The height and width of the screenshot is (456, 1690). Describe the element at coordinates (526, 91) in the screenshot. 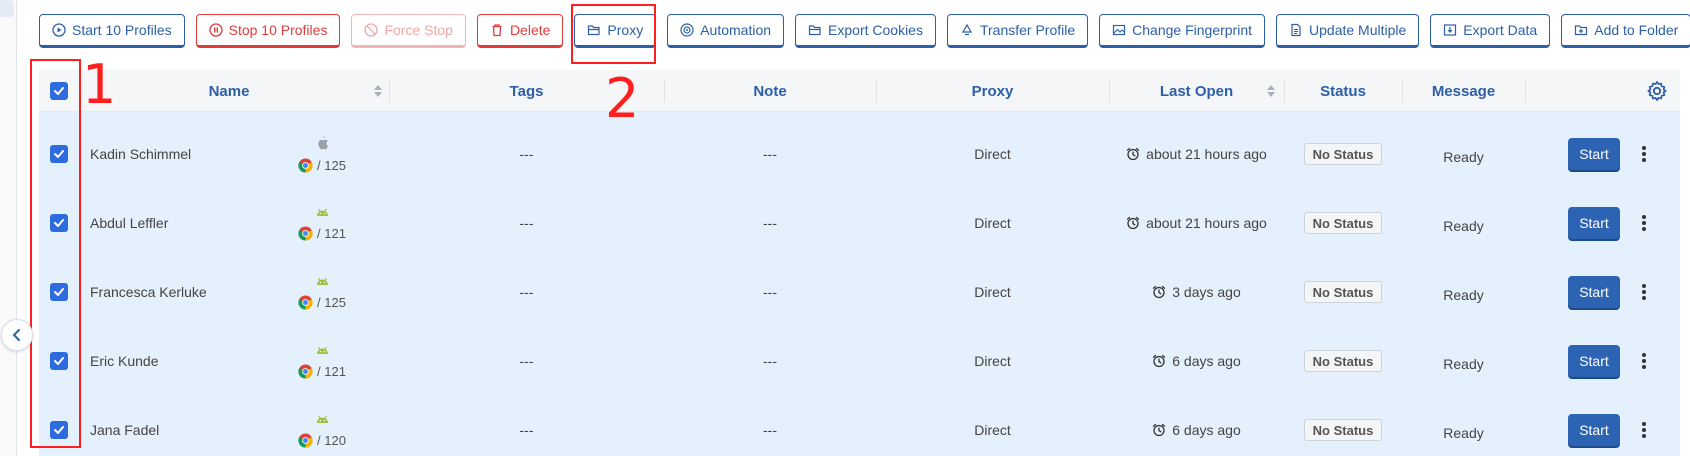

I see `header-tags-label: Tags` at that location.